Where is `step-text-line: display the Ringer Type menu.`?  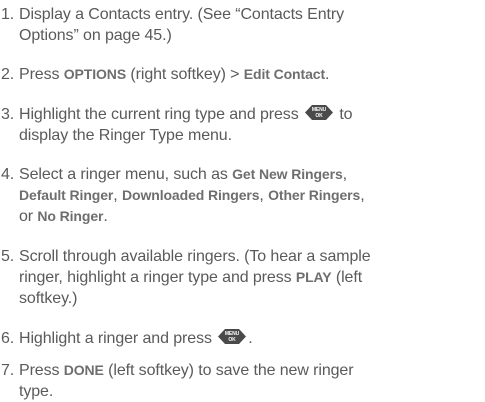
step-text-line: display the Ringer Type menu. is located at coordinates (251, 135).